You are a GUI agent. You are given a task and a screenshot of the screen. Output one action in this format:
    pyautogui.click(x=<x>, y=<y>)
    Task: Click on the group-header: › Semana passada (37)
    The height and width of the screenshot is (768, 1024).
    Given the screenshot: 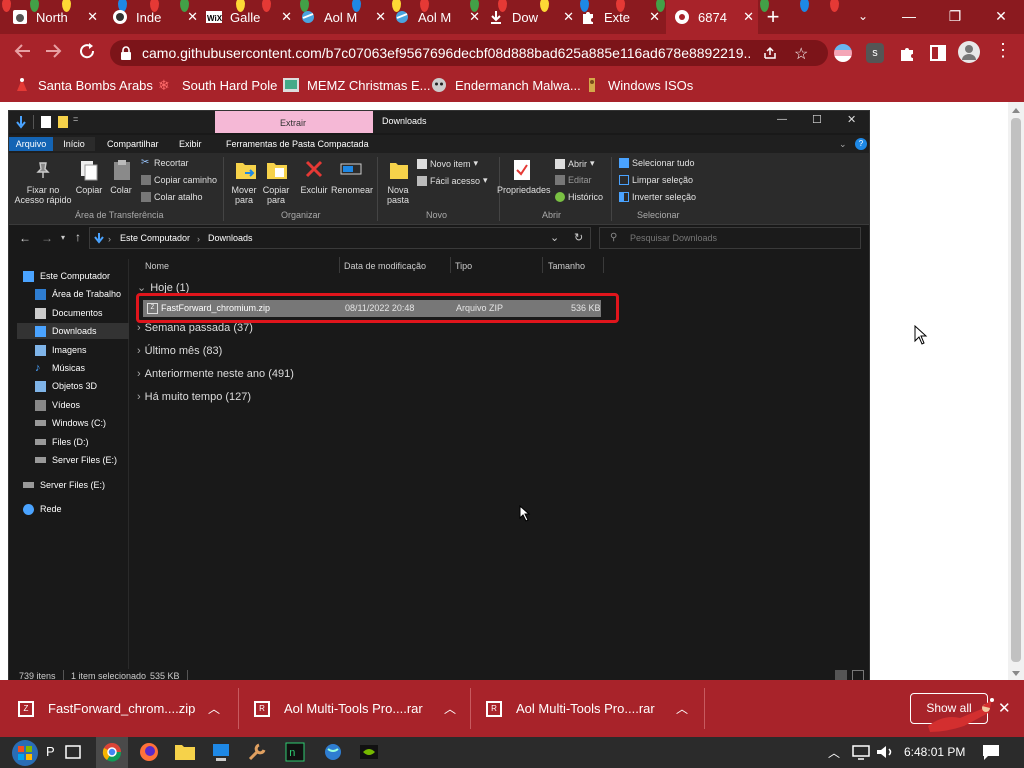 What is the action you would take?
    pyautogui.click(x=195, y=328)
    